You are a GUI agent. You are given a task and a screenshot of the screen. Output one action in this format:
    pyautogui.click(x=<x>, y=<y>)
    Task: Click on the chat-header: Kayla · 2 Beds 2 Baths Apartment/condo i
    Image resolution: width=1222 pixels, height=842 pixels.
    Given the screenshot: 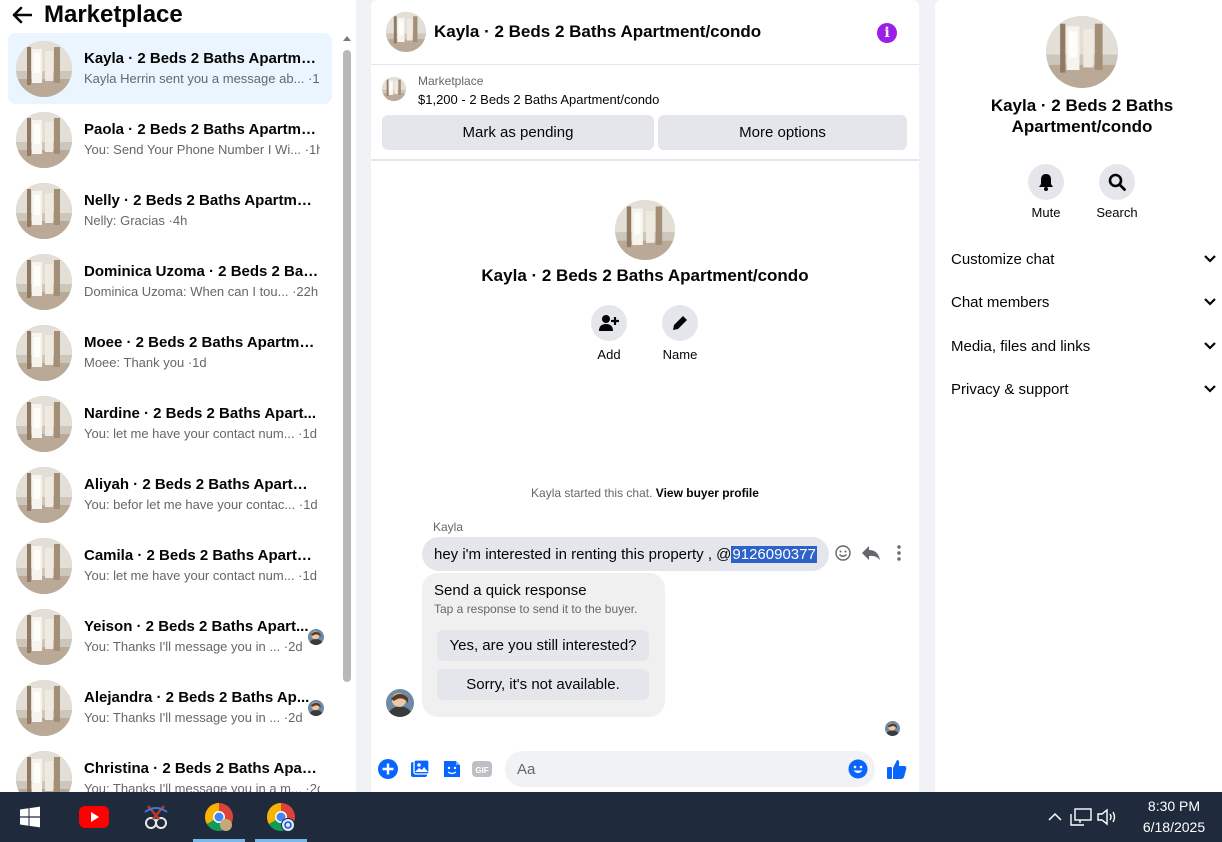 What is the action you would take?
    pyautogui.click(x=645, y=32)
    